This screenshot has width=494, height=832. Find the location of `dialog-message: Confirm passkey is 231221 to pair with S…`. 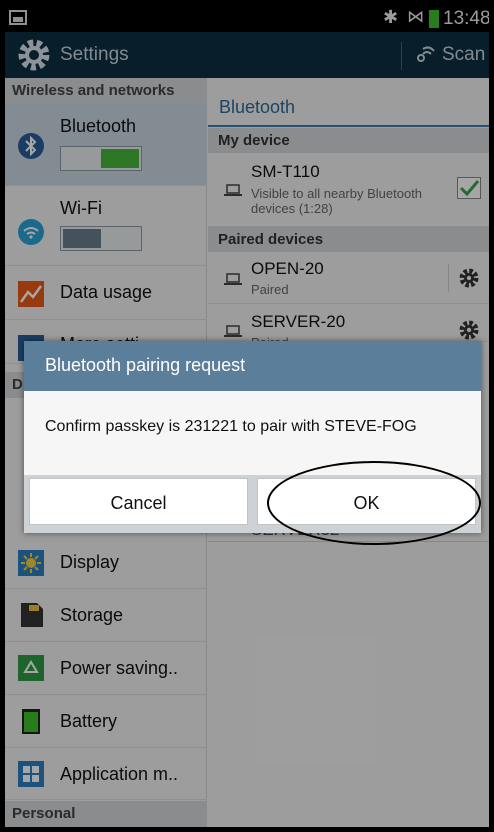

dialog-message: Confirm passkey is 231221 to pair with S… is located at coordinates (231, 426).